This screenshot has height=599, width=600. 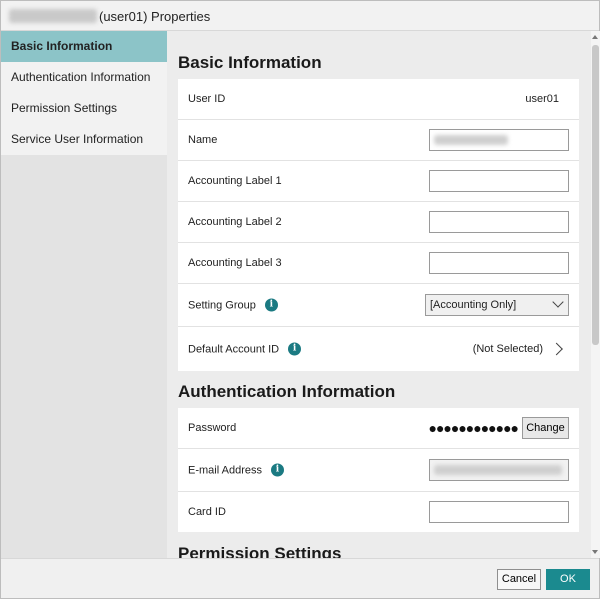 I want to click on basic-information-heading: Basic Information, so click(x=250, y=62).